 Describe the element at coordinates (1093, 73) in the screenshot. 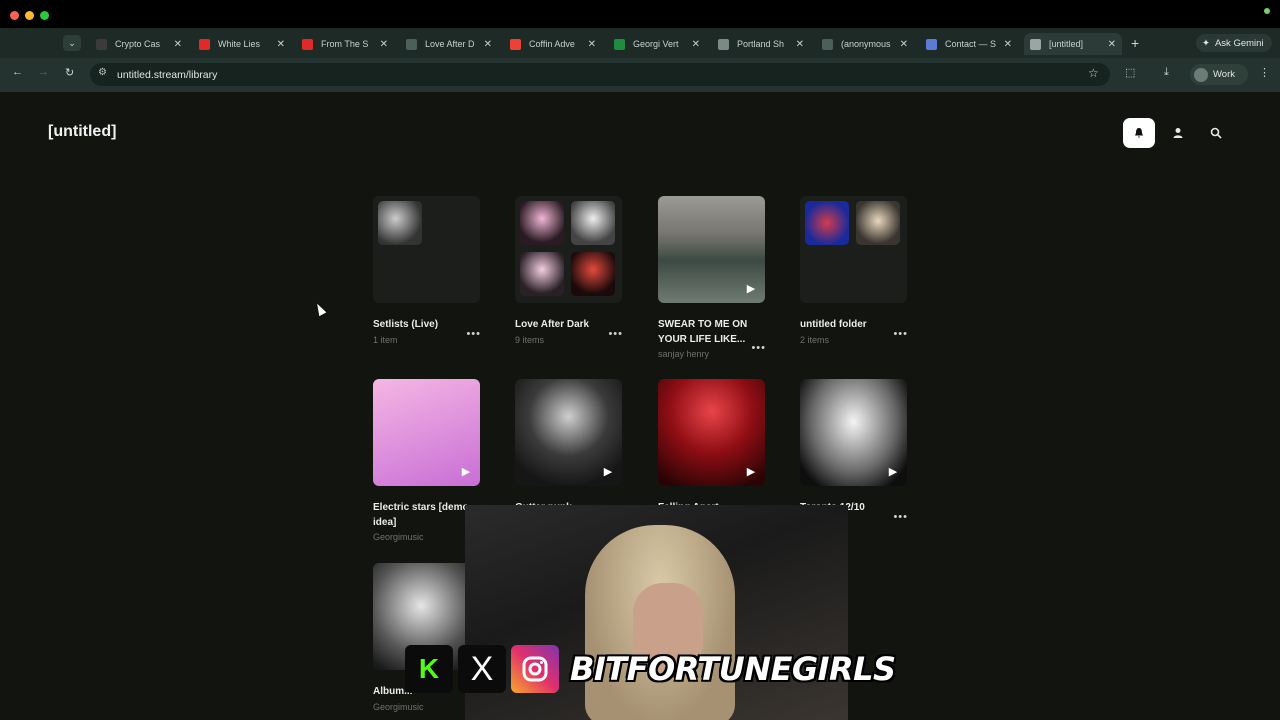

I see `bookmark-star-icon: ☆` at that location.